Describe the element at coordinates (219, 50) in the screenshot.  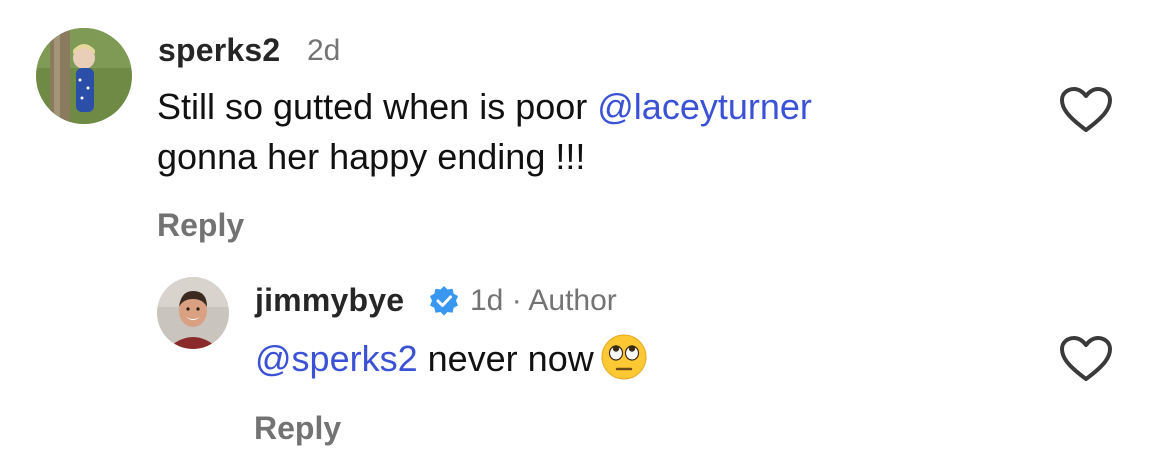
I see `comment-username: sperks2` at that location.